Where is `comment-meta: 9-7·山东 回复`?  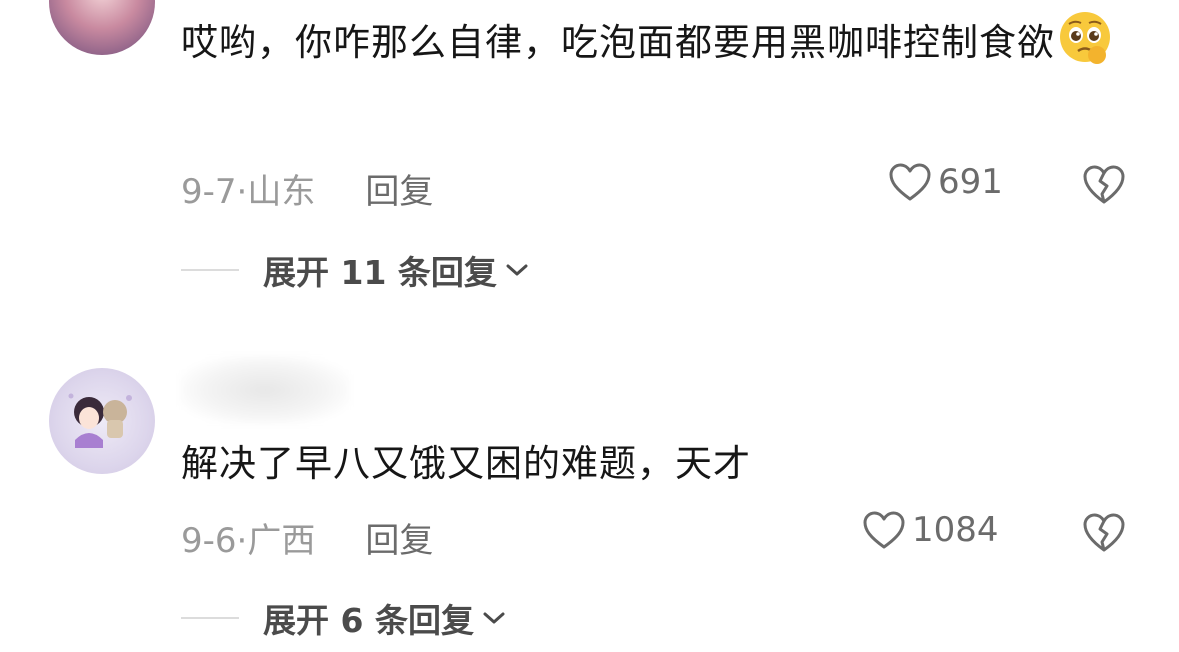 comment-meta: 9-7·山东 回复 is located at coordinates (307, 188).